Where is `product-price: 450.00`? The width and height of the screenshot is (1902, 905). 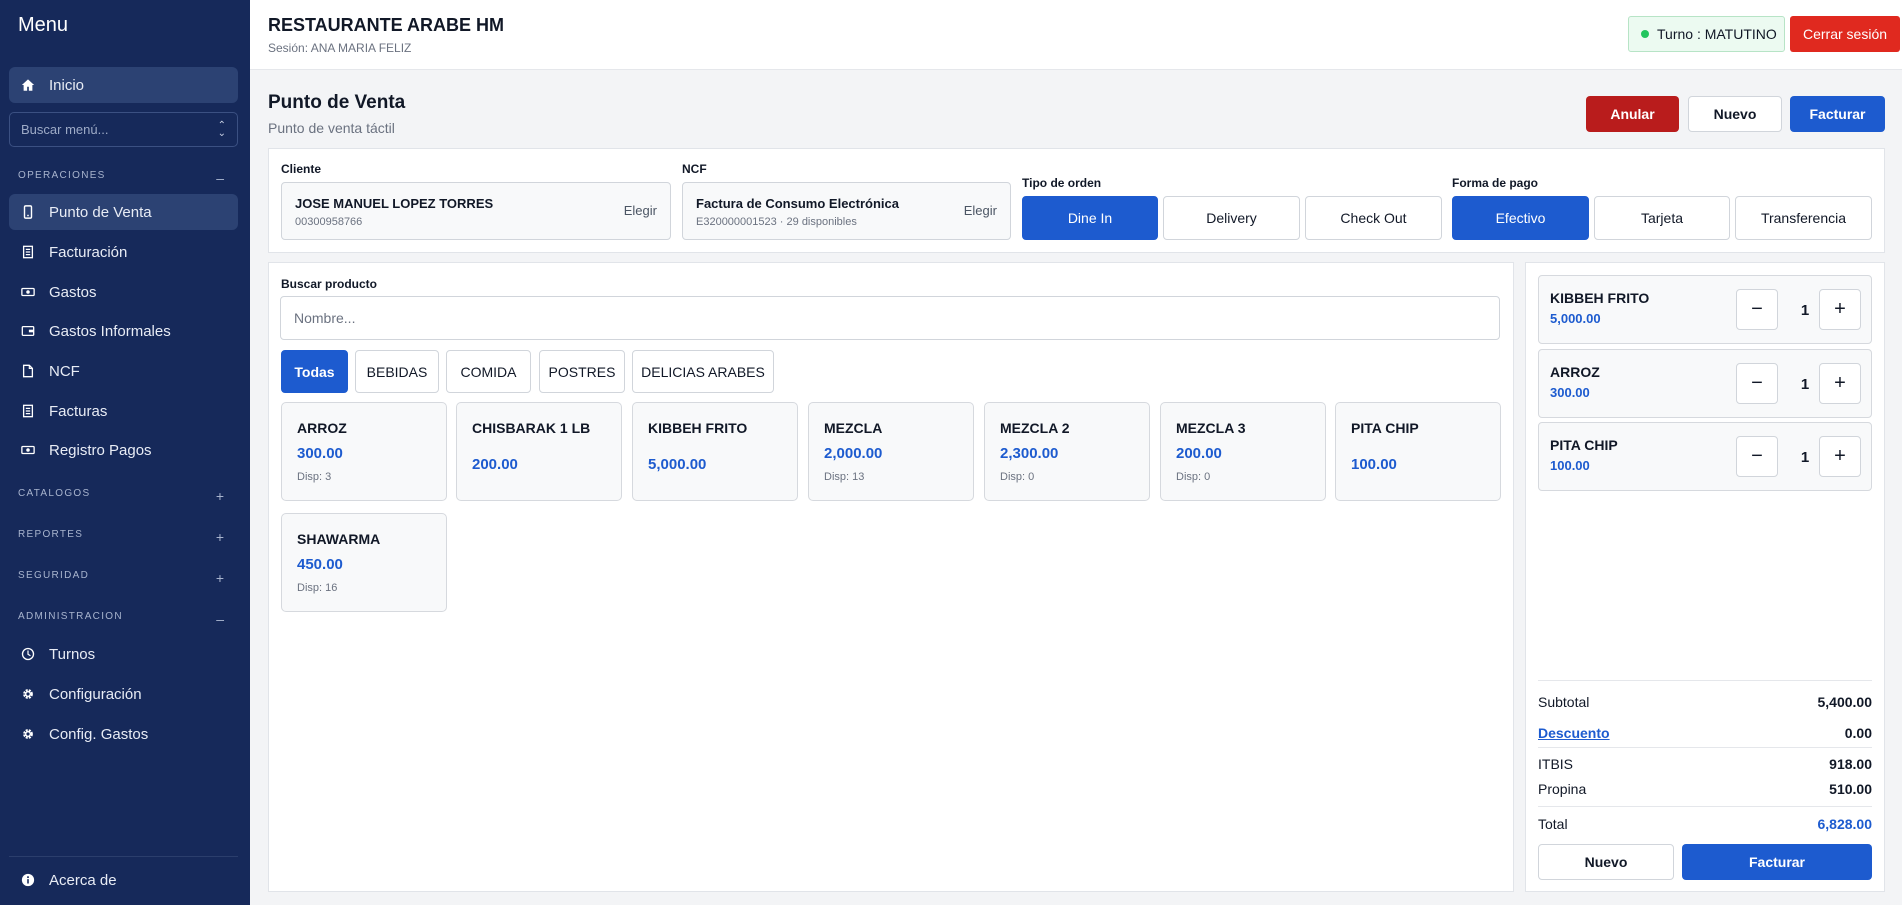
product-price: 450.00 is located at coordinates (320, 564).